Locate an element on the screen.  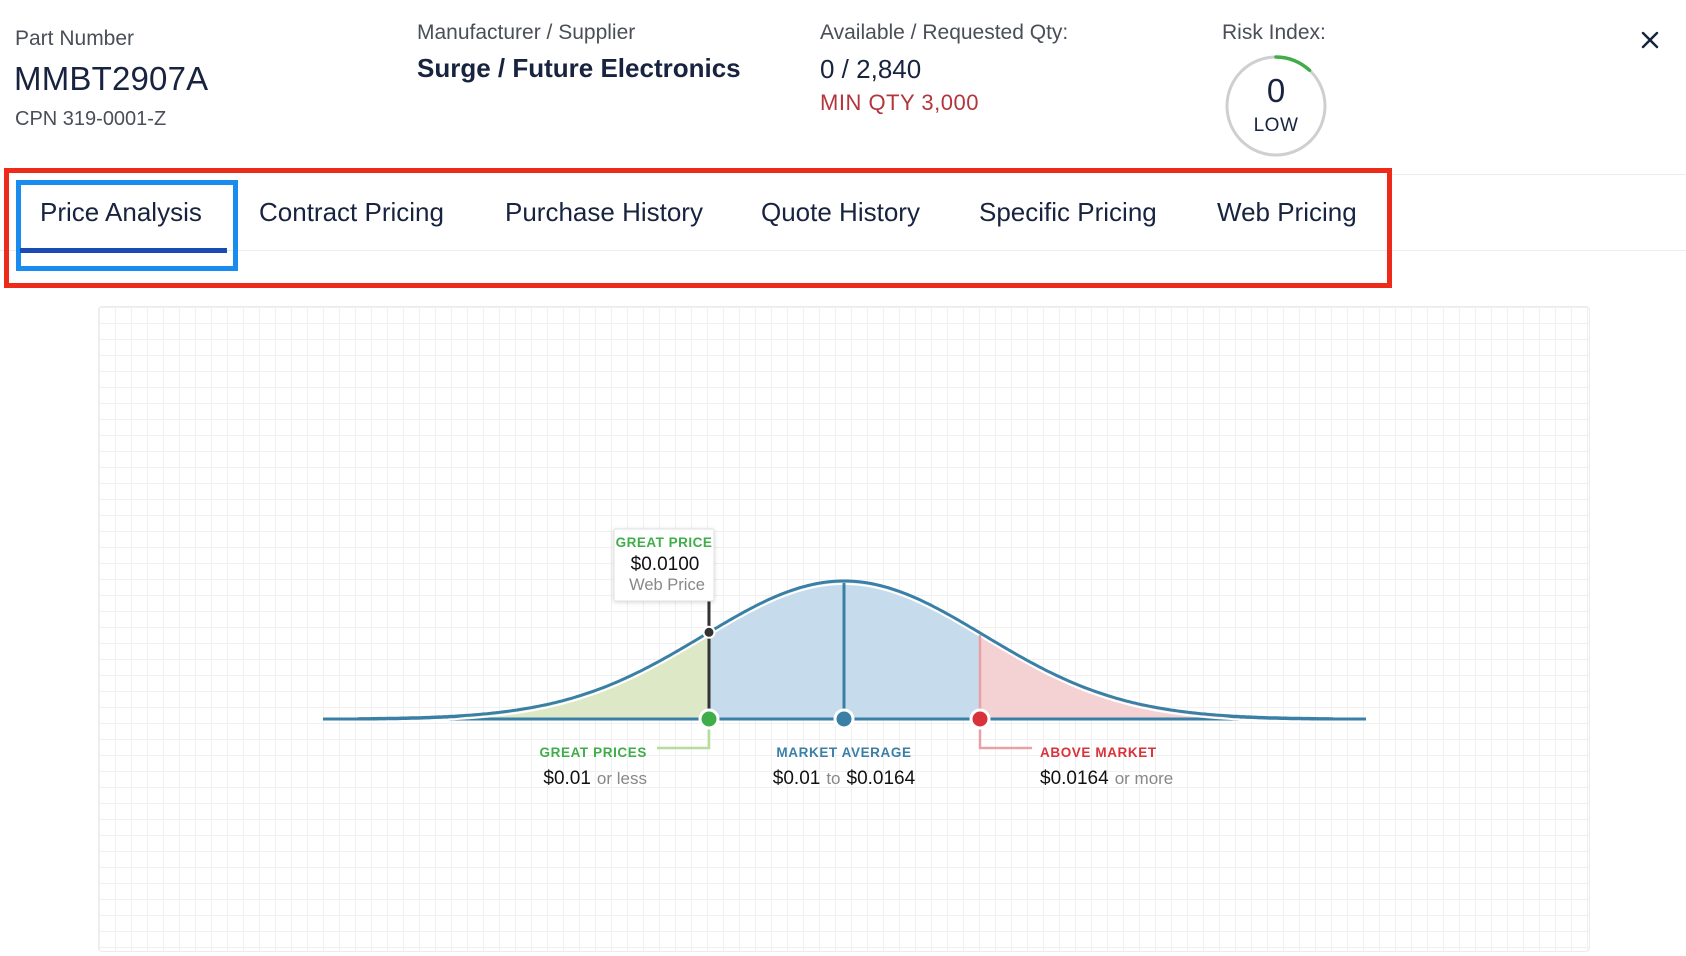
header-divider is located at coordinates (1538, 174).